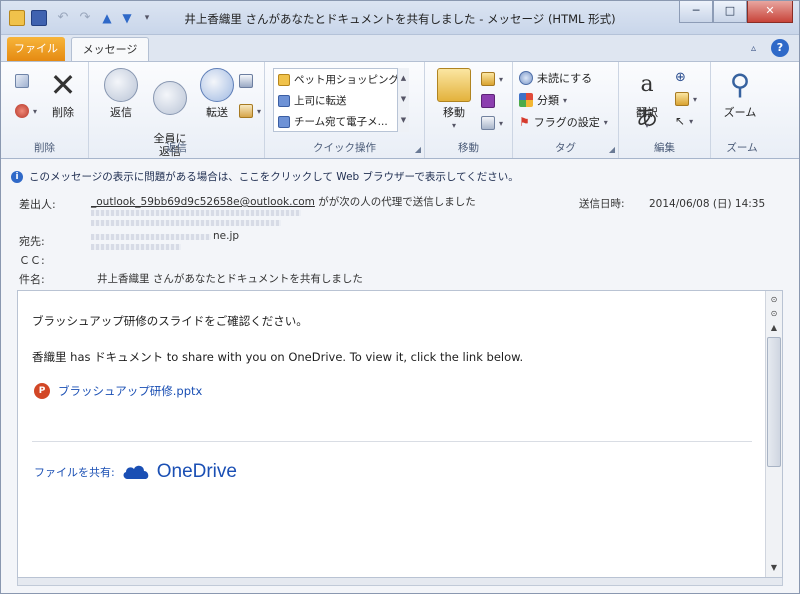 This screenshot has width=800, height=594. I want to click on tab-file: ファイル, so click(36, 49).